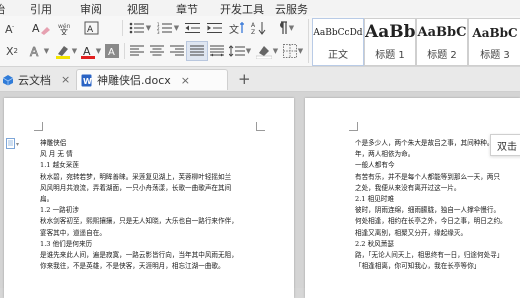  What do you see at coordinates (375, 165) in the screenshot?
I see `doc-line: 一般人都有今` at bounding box center [375, 165].